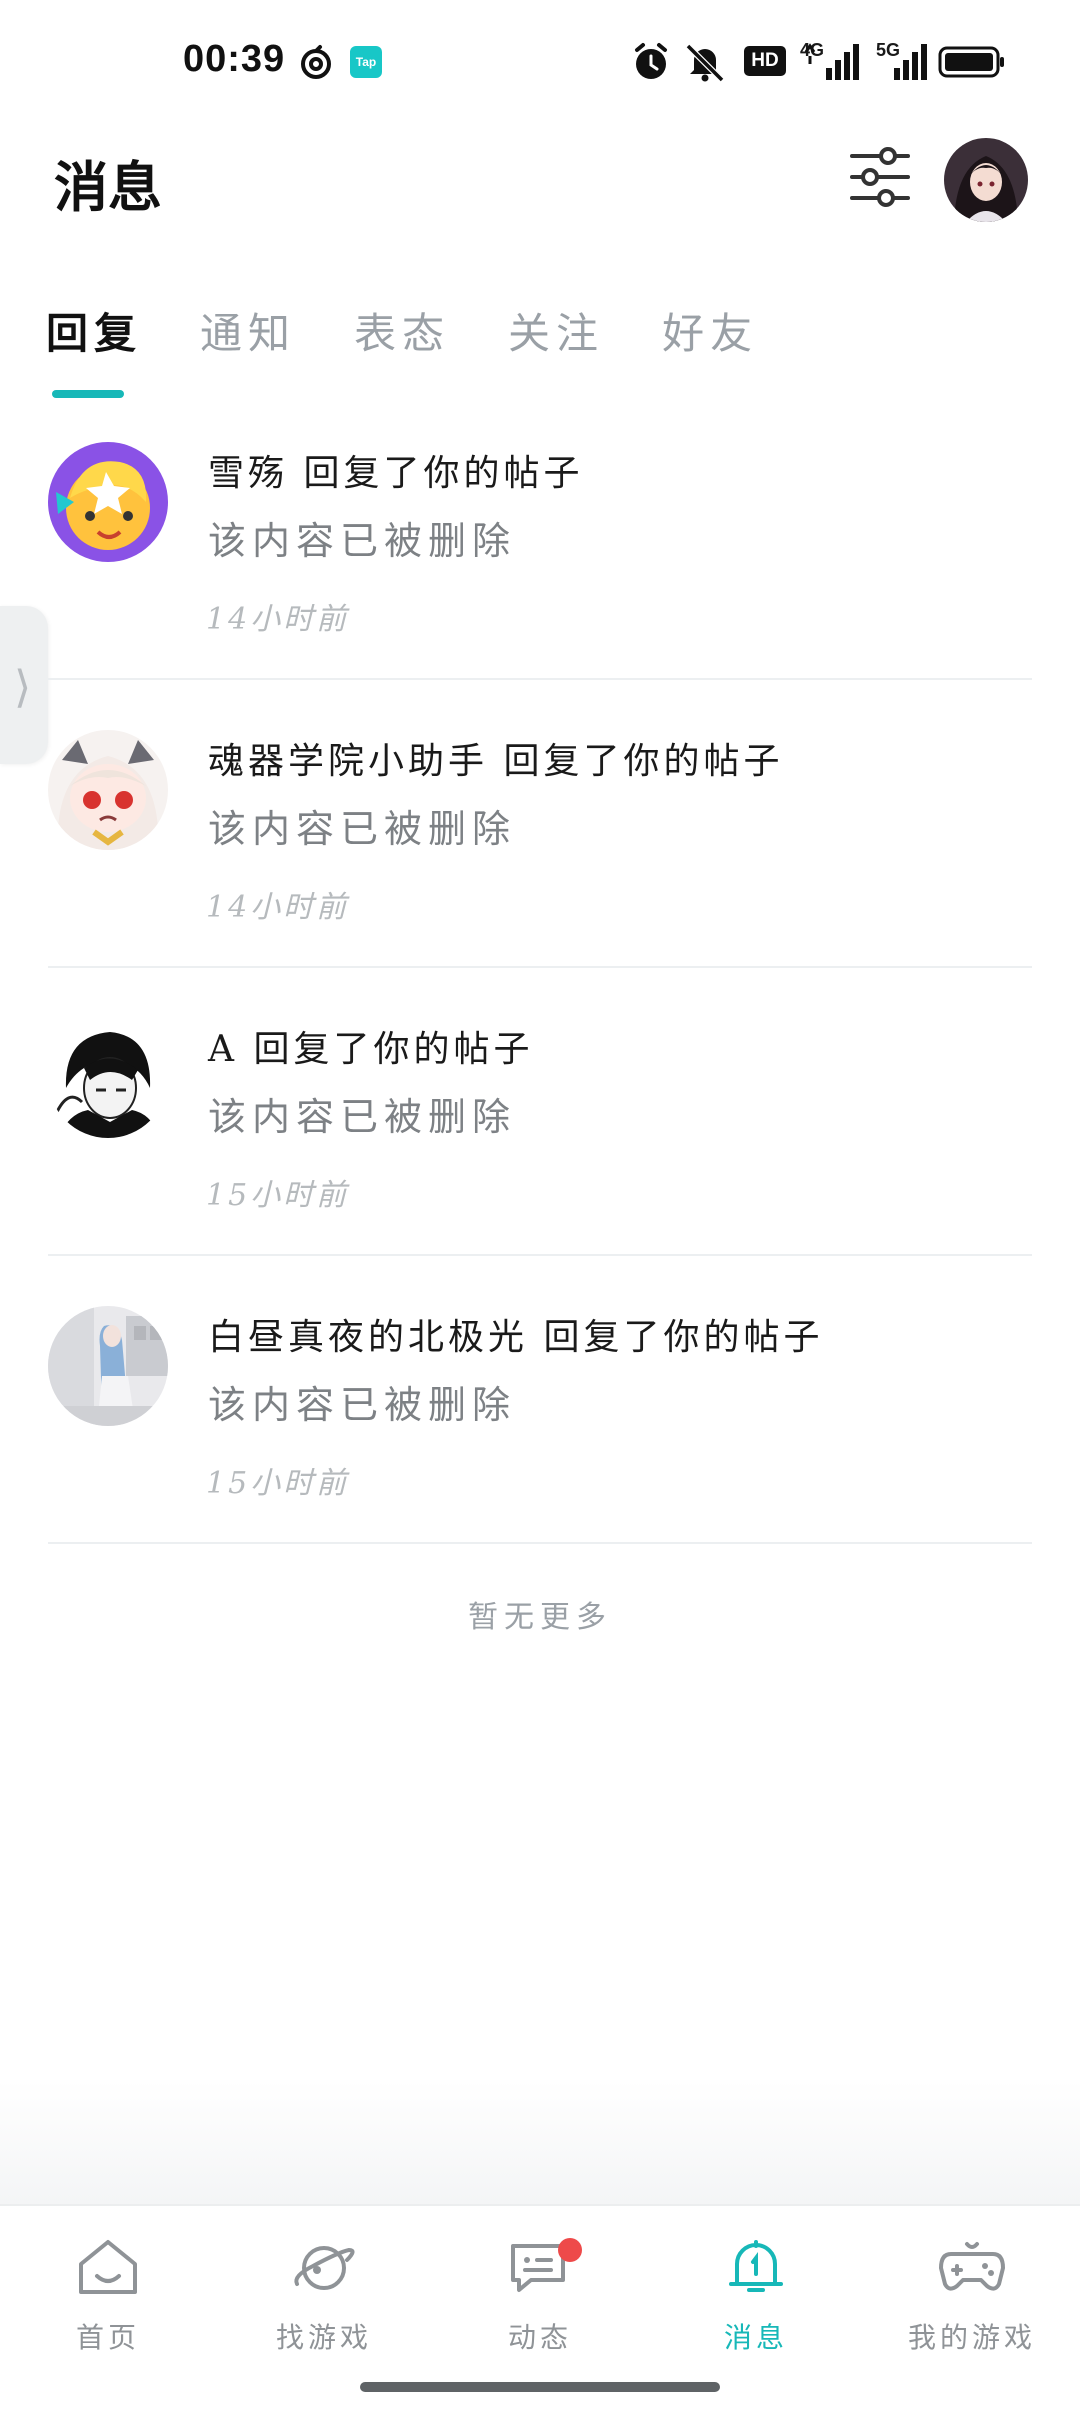  Describe the element at coordinates (651, 61) in the screenshot. I see `alarm-icon` at that location.